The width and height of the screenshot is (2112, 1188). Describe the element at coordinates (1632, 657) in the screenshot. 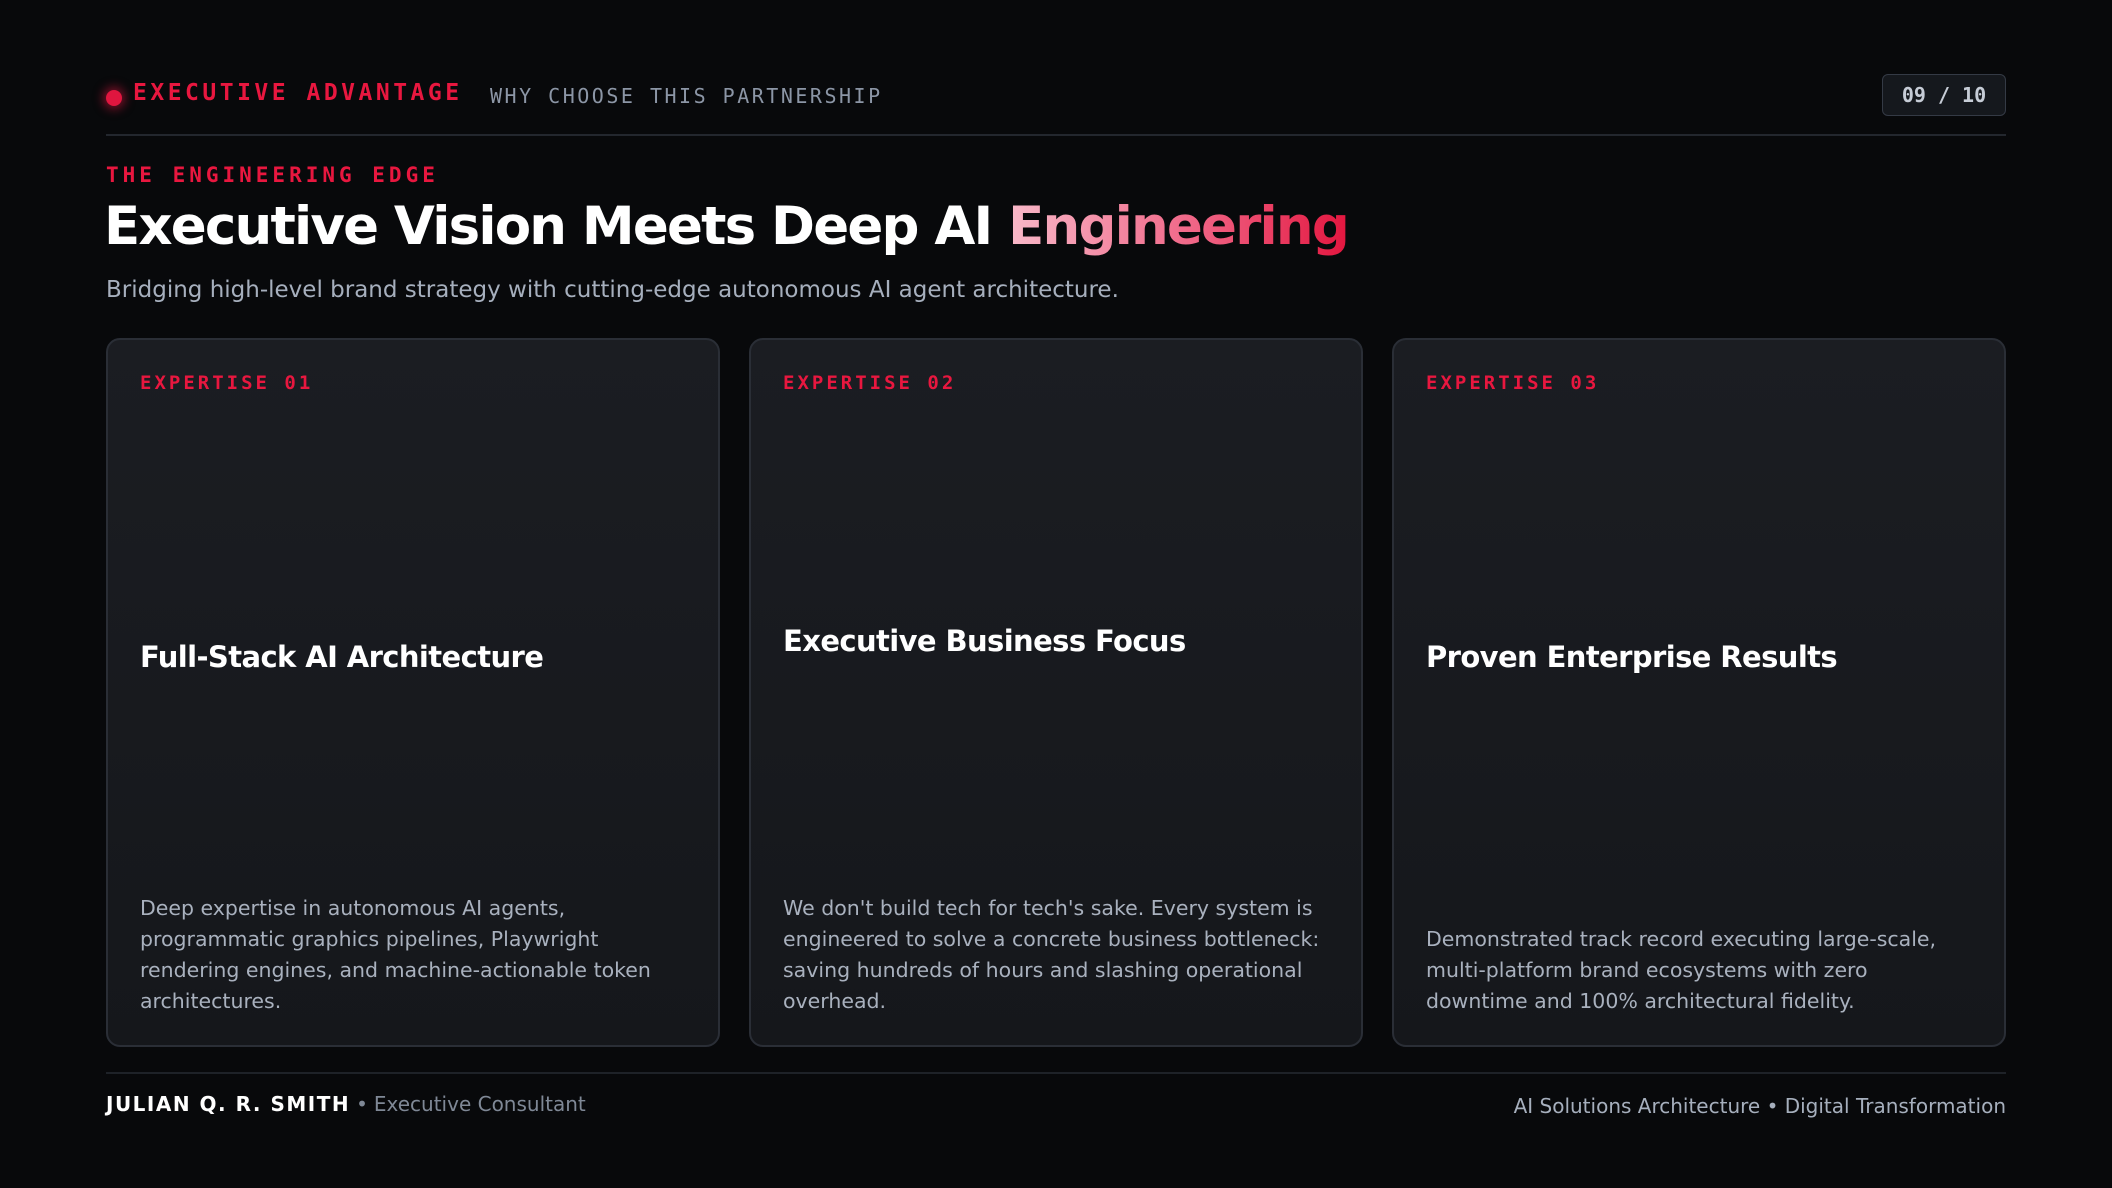

I see `card-title: Proven Enterprise Results` at that location.